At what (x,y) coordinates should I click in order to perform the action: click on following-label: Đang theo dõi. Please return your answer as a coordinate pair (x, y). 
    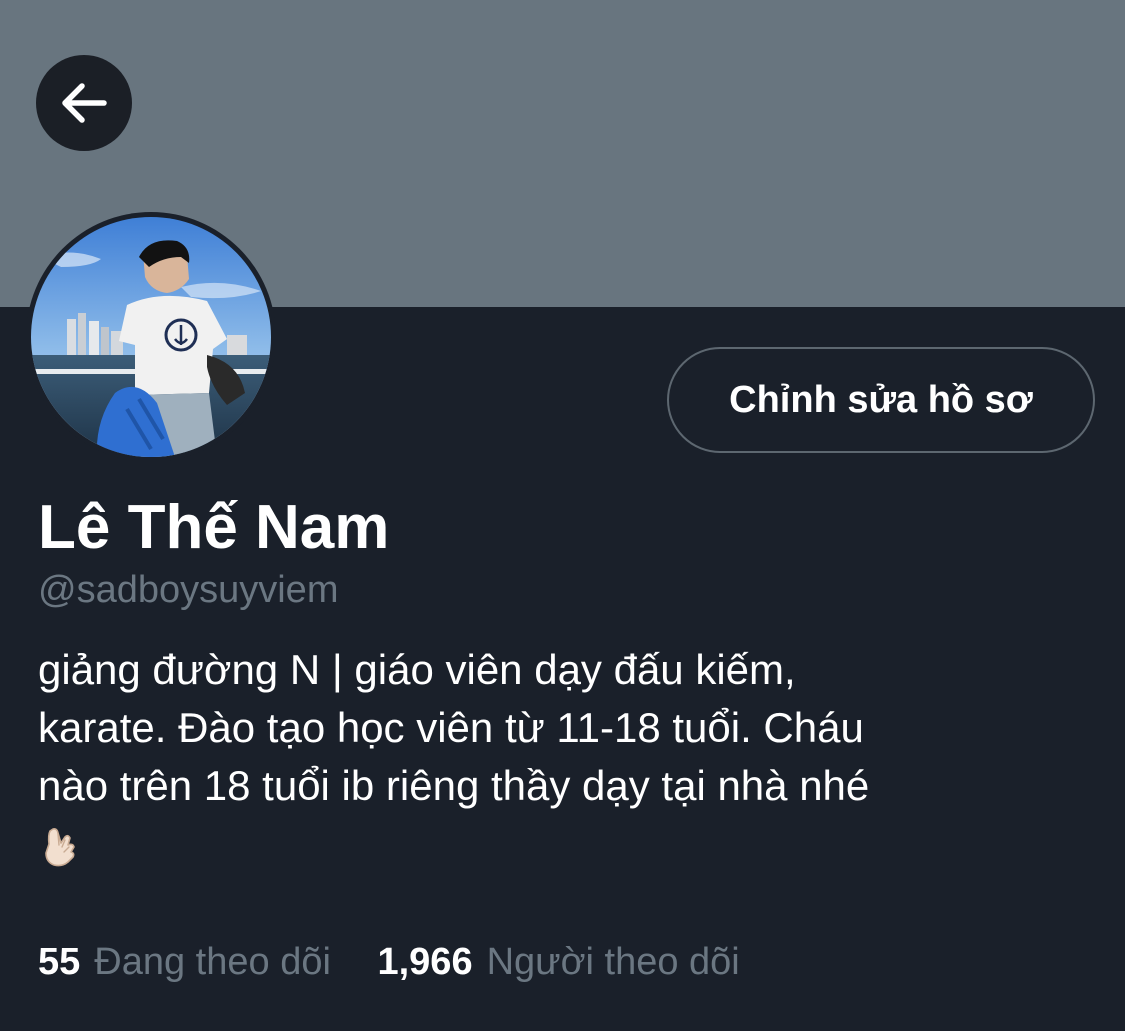
    Looking at the image, I should click on (212, 962).